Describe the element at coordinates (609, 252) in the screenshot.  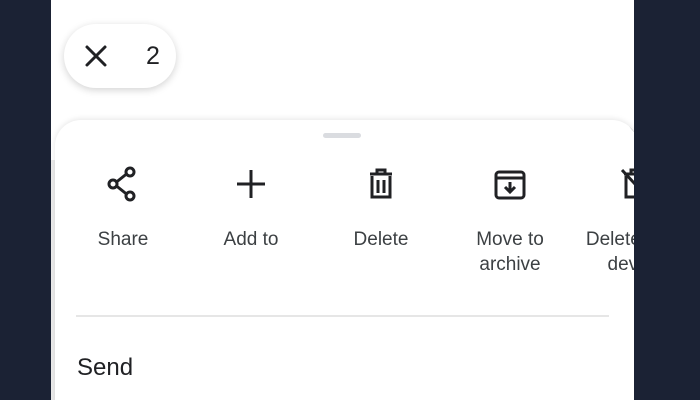
I see `delete-from-device-label: Delete from device` at that location.